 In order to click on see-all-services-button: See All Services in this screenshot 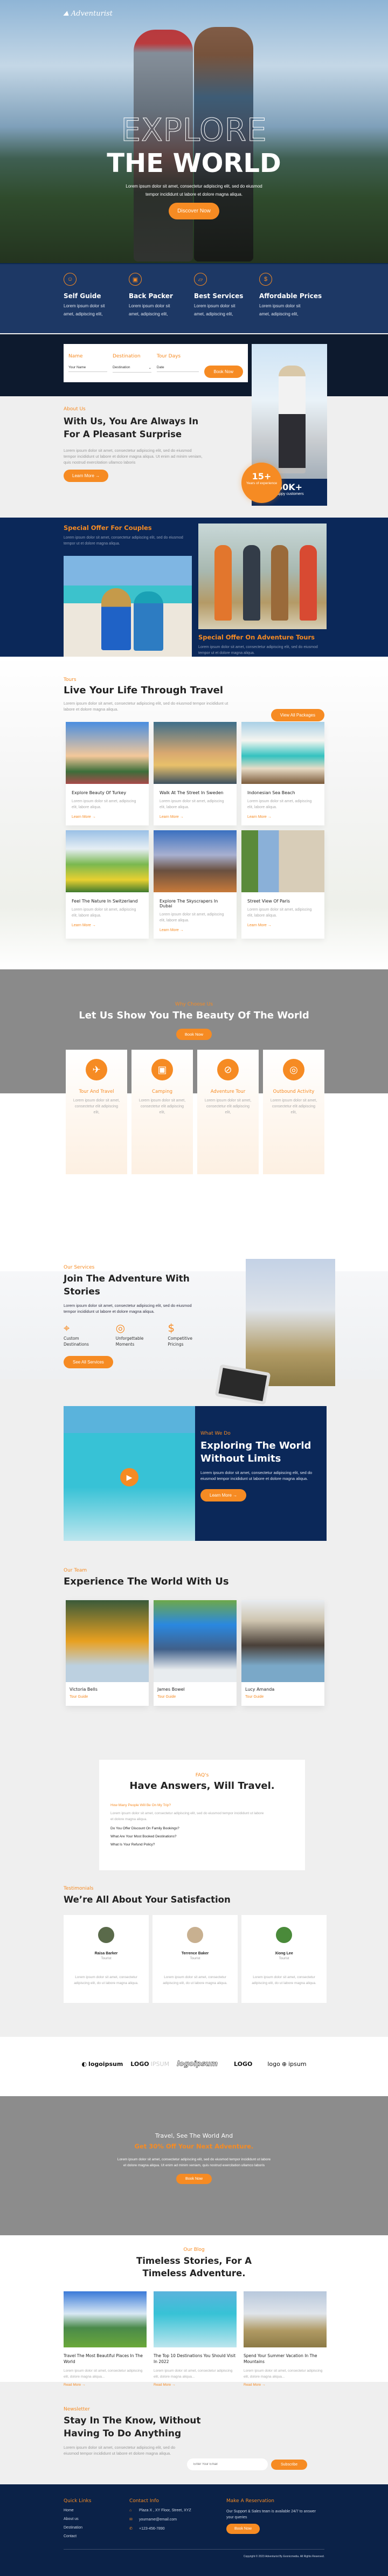, I will do `click(88, 1362)`.